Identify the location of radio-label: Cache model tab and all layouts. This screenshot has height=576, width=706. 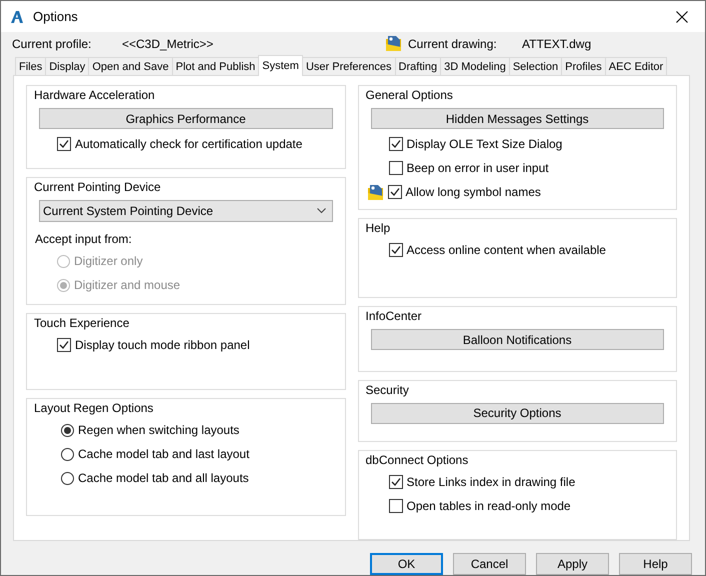
(163, 478).